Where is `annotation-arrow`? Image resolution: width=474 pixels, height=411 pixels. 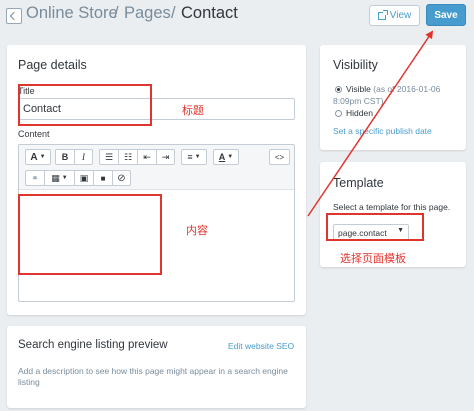
annotation-arrow is located at coordinates (370, 123).